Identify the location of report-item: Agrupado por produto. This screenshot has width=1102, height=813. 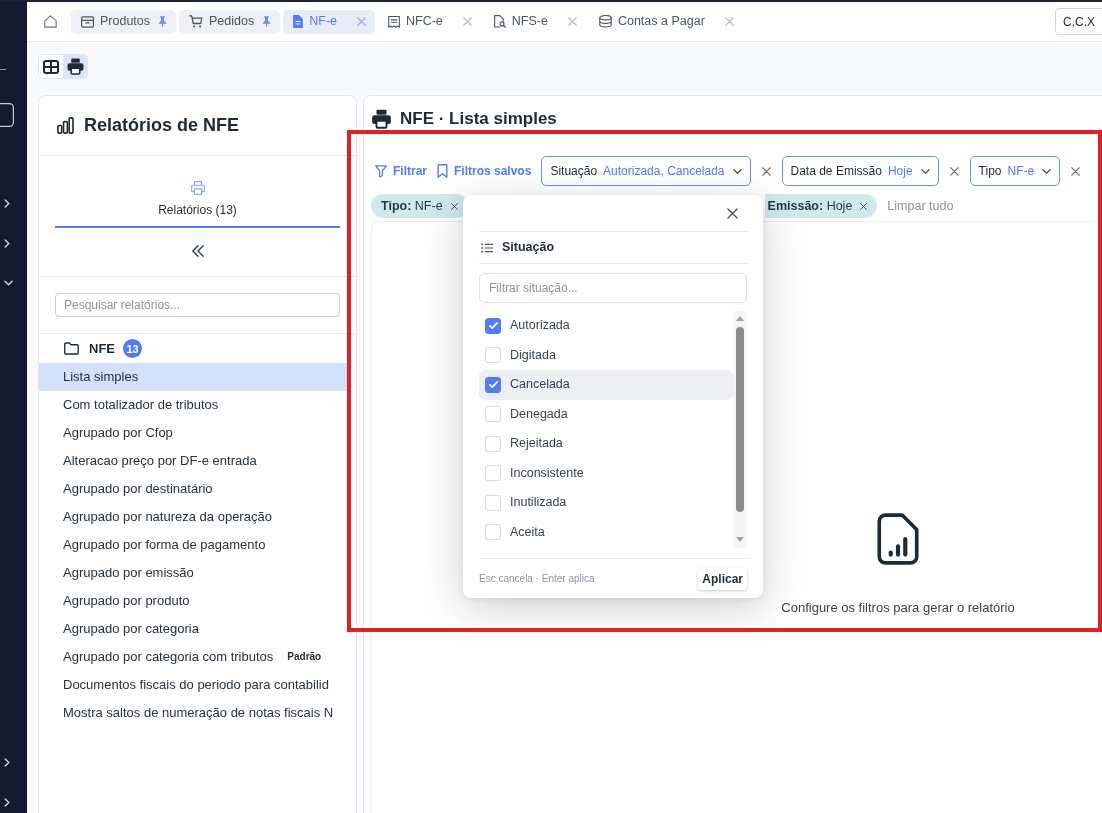
(195, 600).